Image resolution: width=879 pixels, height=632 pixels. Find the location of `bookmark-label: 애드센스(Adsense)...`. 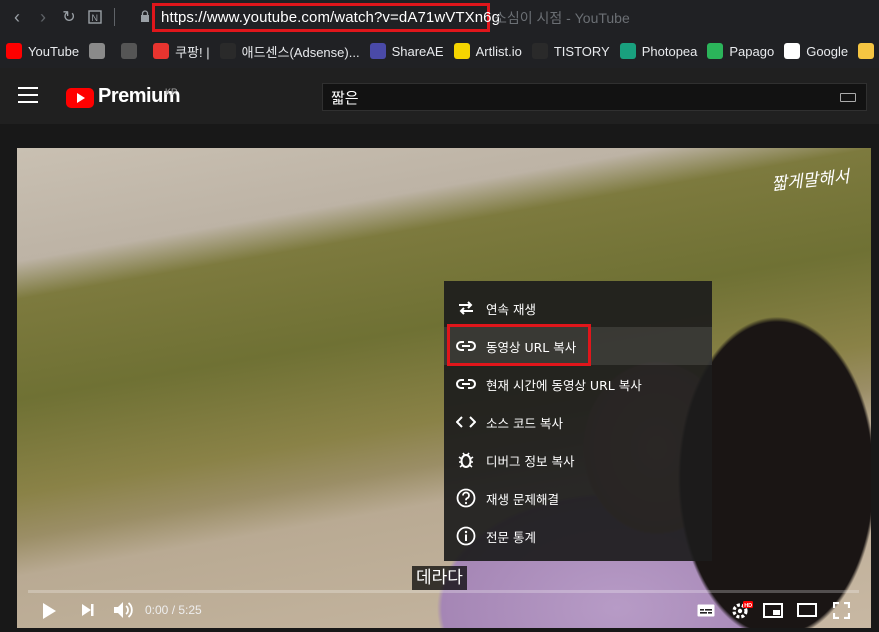

bookmark-label: 애드센스(Adsense)... is located at coordinates (300, 52).